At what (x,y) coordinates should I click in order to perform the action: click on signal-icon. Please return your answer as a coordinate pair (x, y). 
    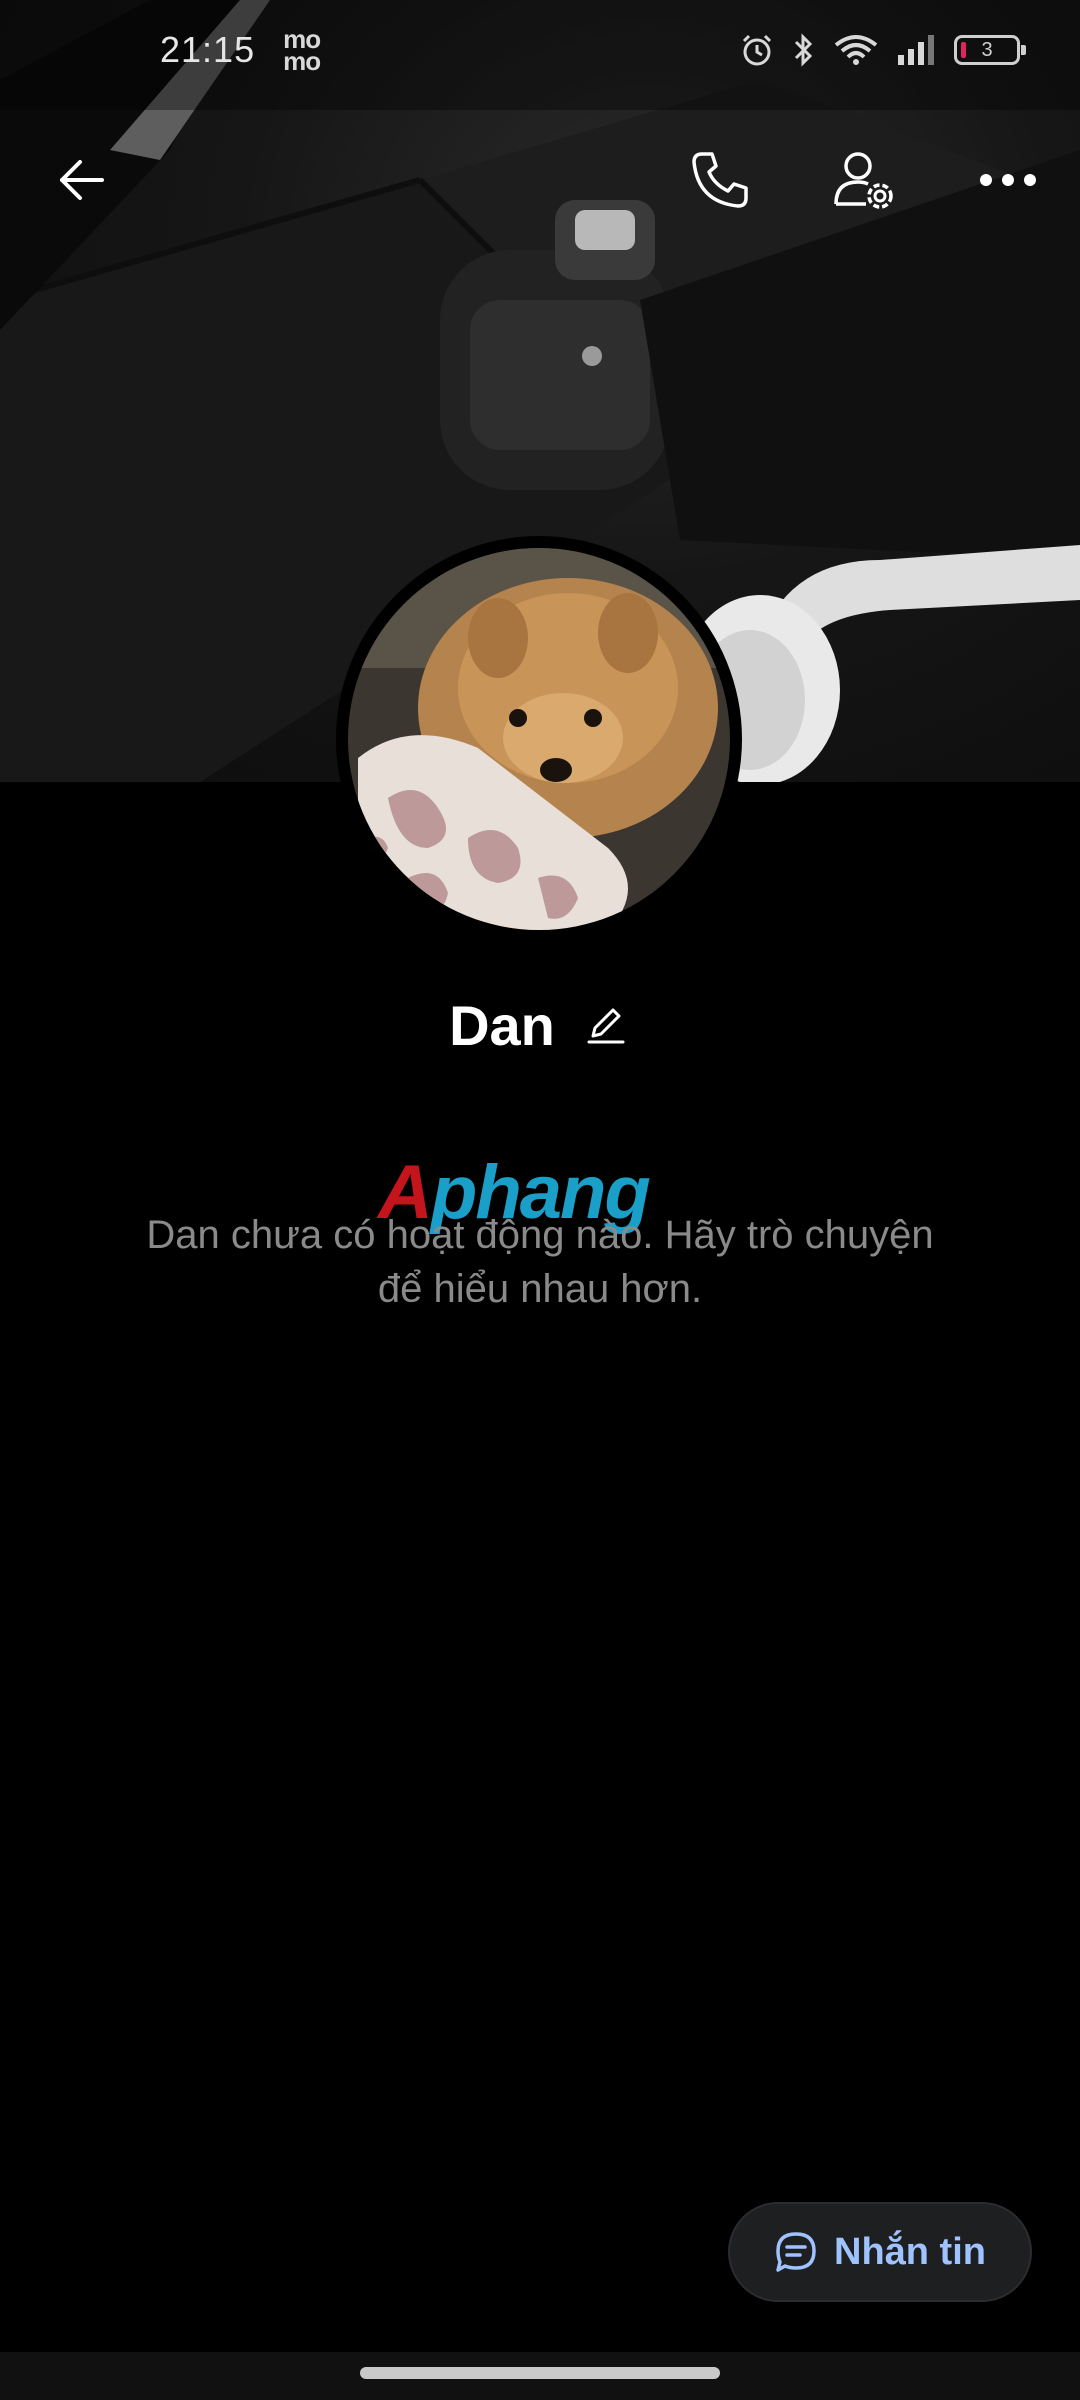
    Looking at the image, I should click on (916, 50).